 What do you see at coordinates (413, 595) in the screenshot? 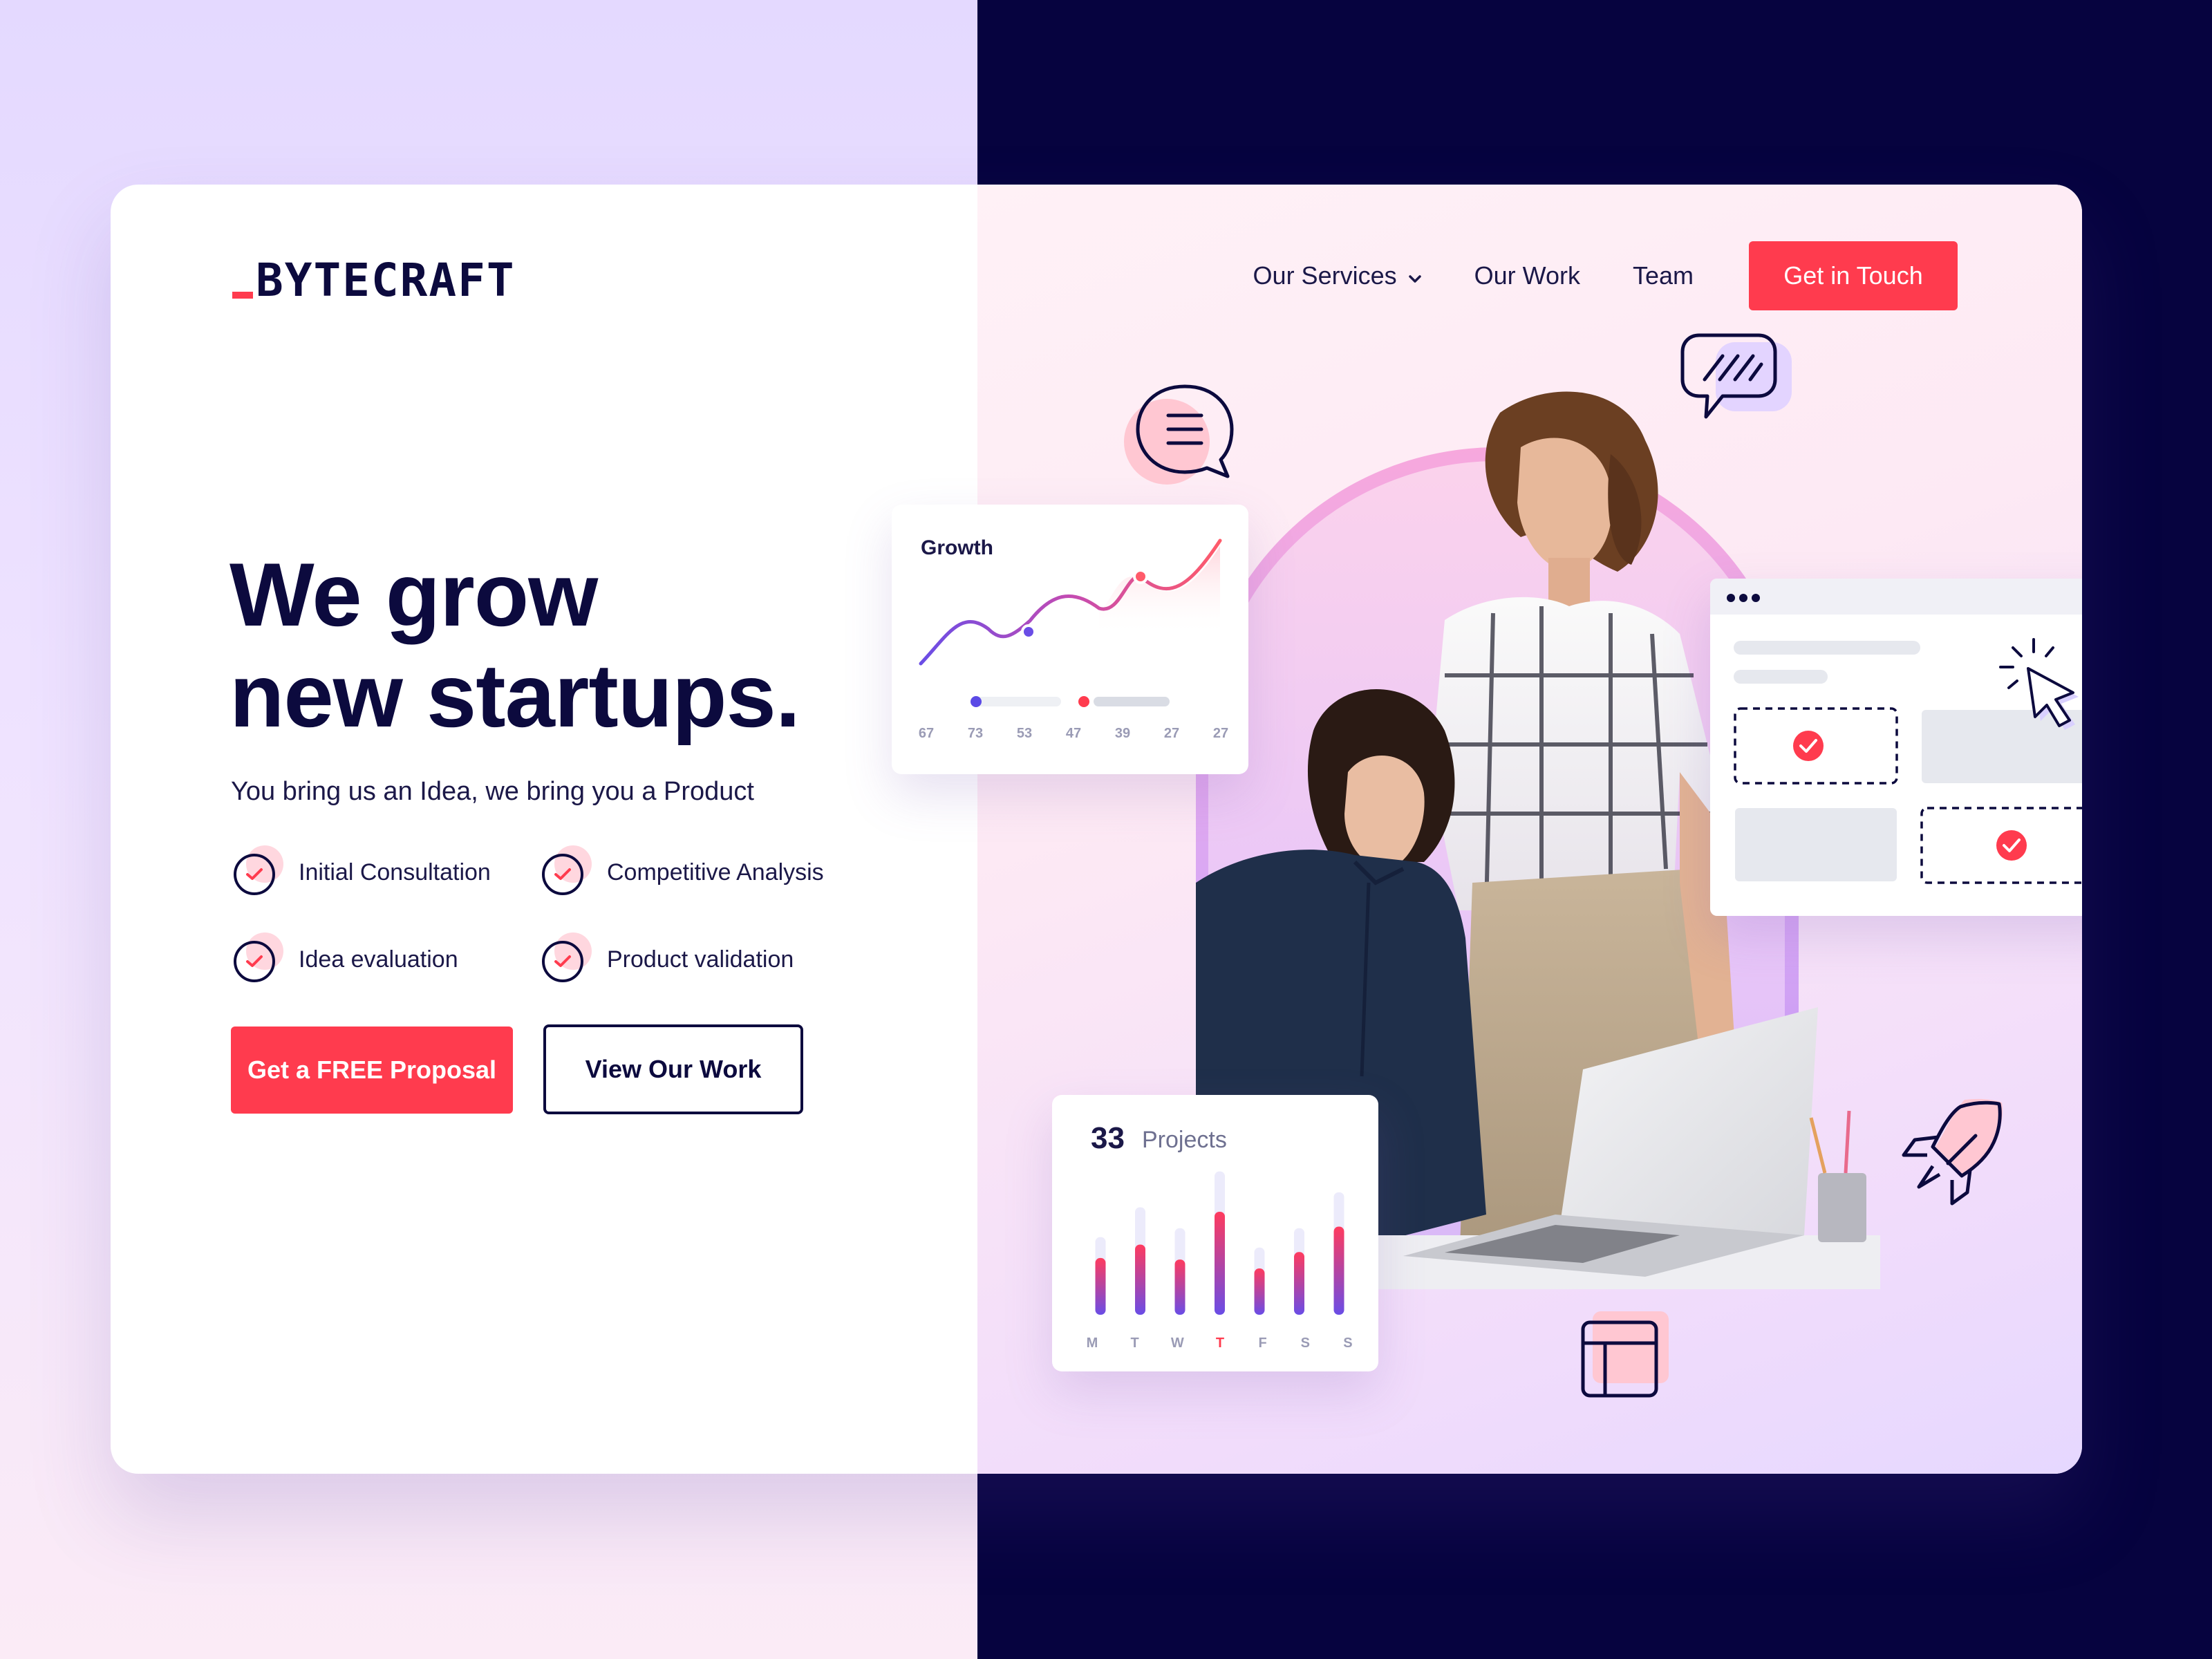
I see `hero-title-line1: We grow` at bounding box center [413, 595].